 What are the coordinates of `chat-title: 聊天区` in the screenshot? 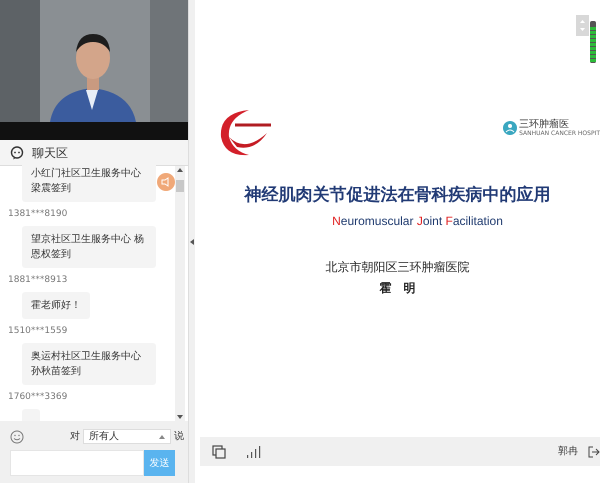 It's located at (50, 153).